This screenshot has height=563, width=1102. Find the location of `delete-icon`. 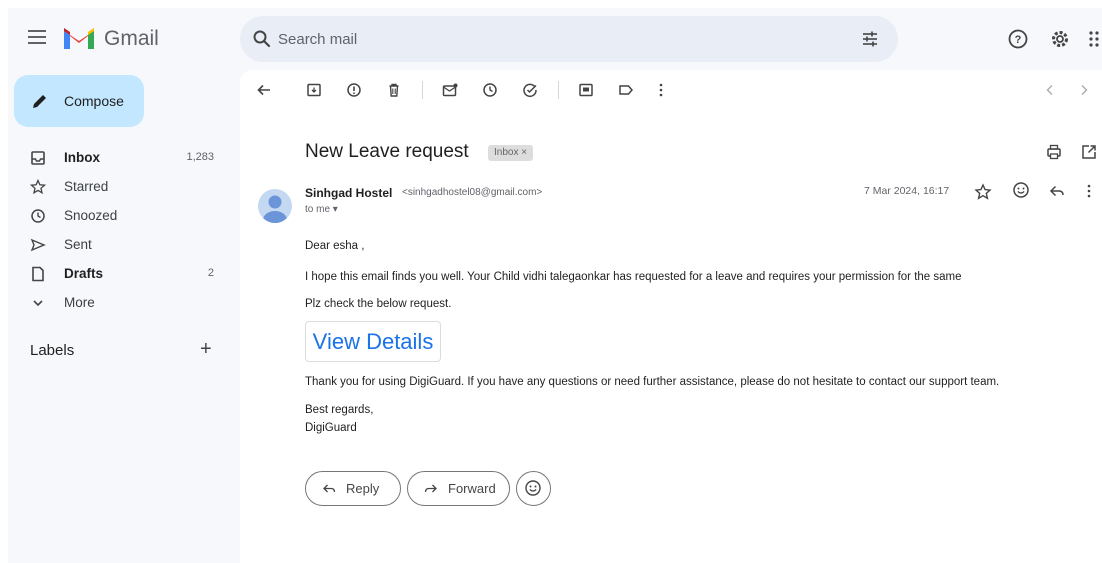

delete-icon is located at coordinates (394, 90).